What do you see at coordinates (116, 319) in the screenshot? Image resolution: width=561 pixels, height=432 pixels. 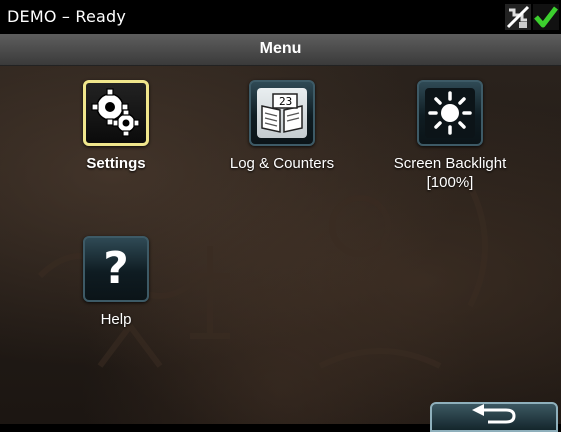 I see `menu-item-label: Help` at bounding box center [116, 319].